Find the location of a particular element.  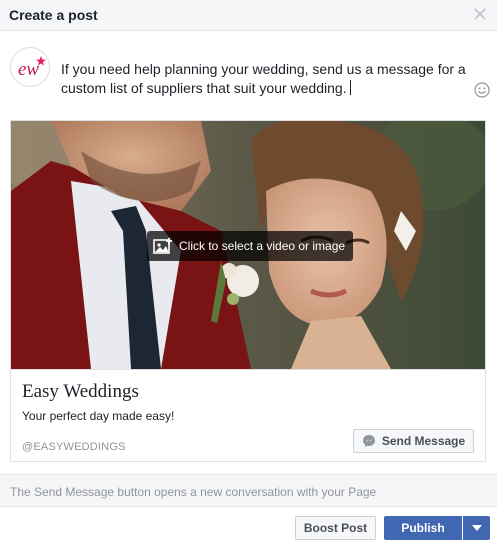

send-message-button: Send Message is located at coordinates (413, 441).